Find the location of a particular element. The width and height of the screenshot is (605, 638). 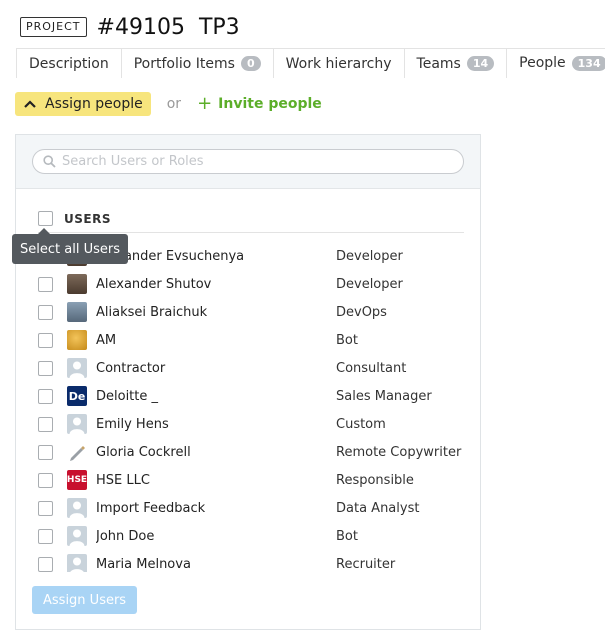

user-name: Emily Hens is located at coordinates (132, 424).